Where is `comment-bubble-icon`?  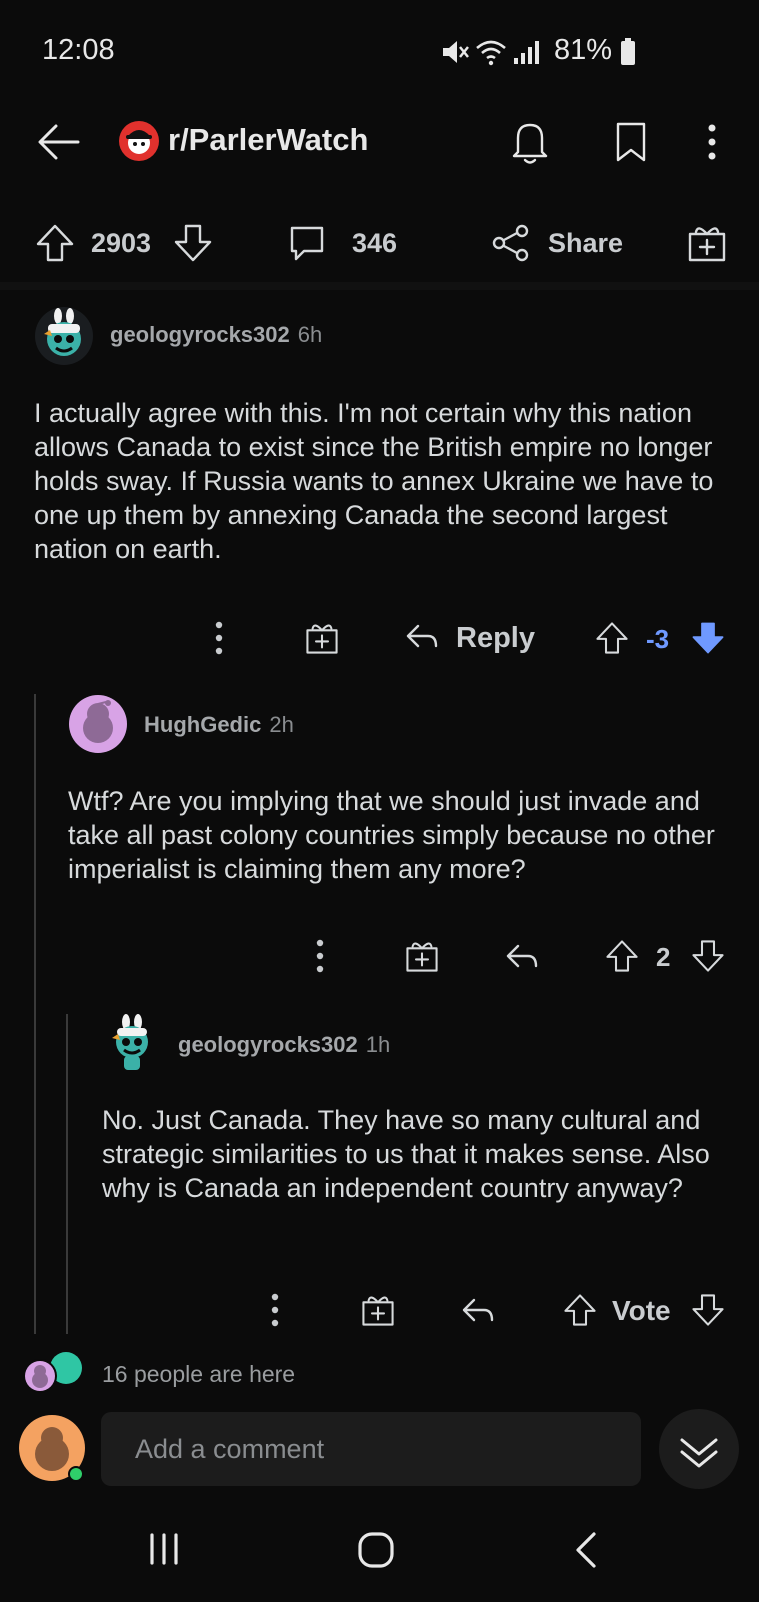
comment-bubble-icon is located at coordinates (307, 243).